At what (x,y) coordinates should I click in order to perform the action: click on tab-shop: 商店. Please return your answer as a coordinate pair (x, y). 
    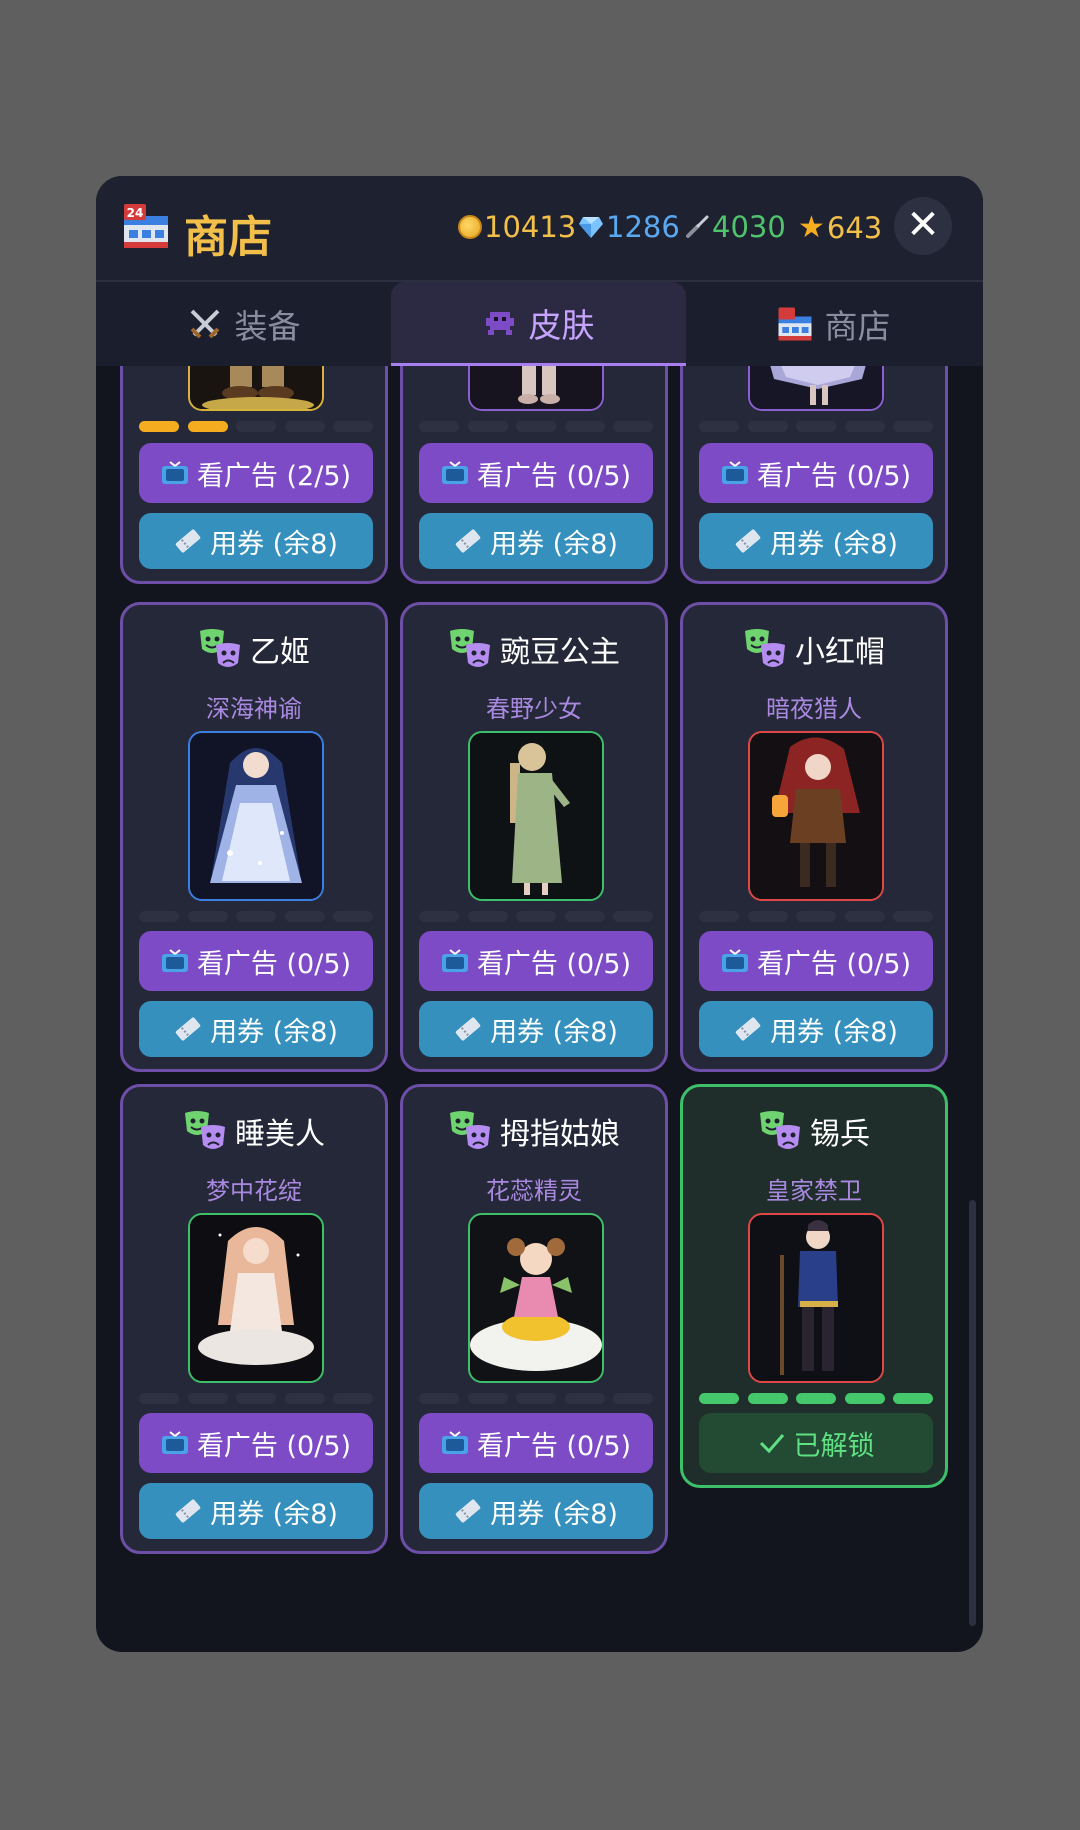
    Looking at the image, I should click on (833, 324).